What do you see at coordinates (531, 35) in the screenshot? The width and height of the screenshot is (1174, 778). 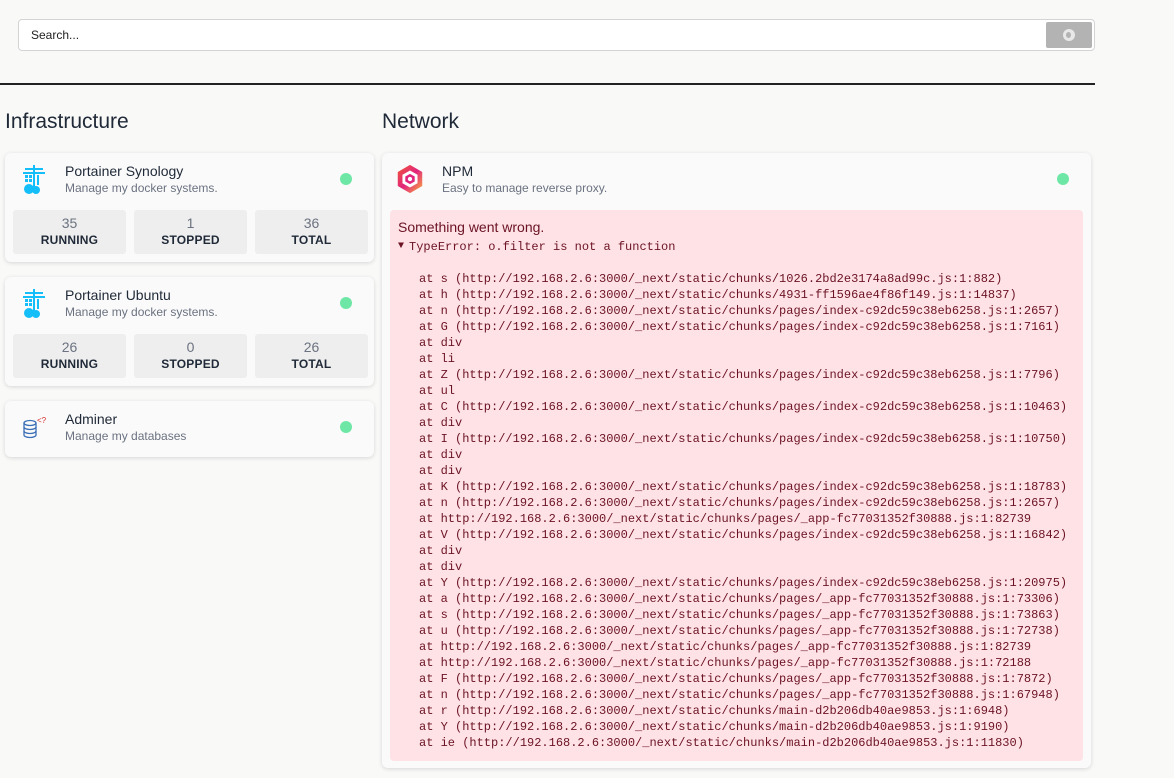 I see `search-input` at bounding box center [531, 35].